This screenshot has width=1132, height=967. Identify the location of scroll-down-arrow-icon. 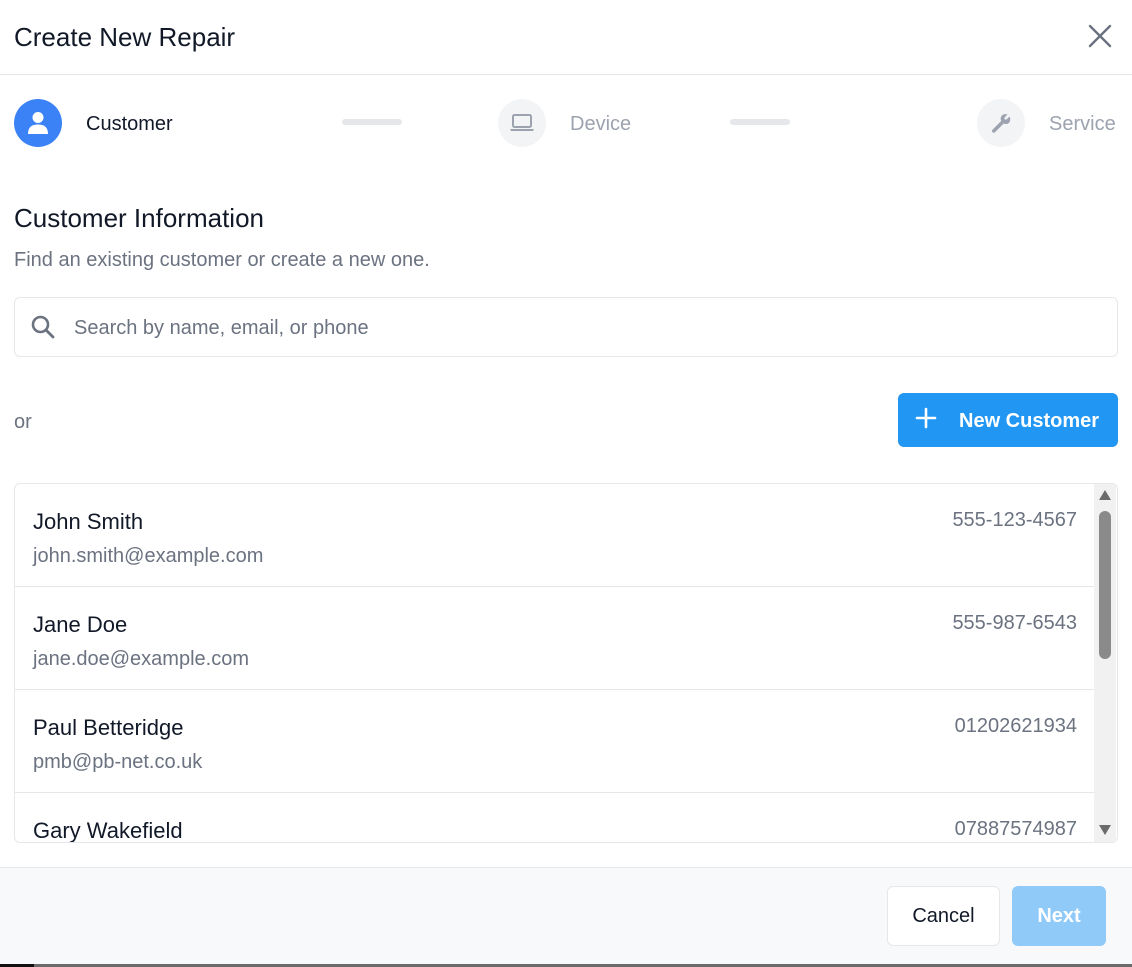
(1105, 830).